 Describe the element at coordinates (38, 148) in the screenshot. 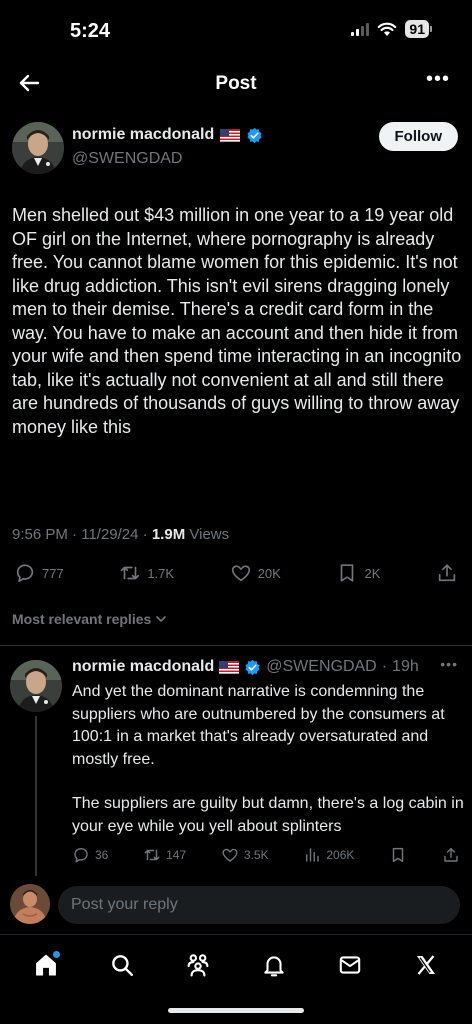

I see `author-avatar` at that location.